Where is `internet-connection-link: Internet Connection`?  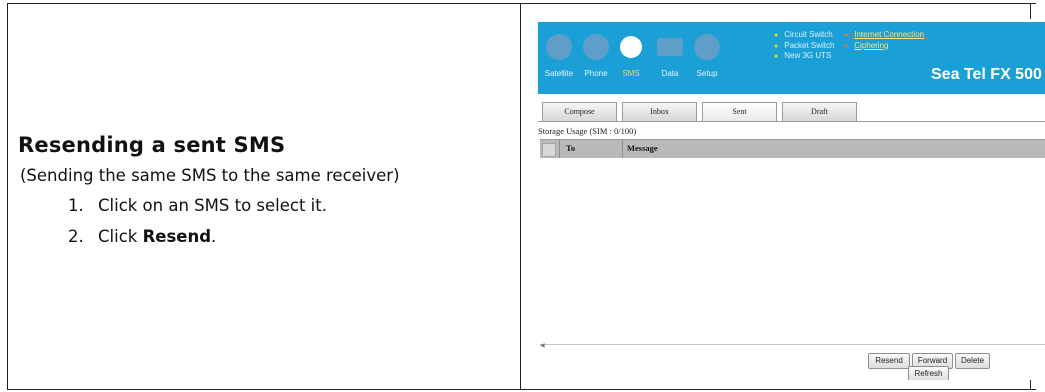
internet-connection-link: Internet Connection is located at coordinates (884, 35).